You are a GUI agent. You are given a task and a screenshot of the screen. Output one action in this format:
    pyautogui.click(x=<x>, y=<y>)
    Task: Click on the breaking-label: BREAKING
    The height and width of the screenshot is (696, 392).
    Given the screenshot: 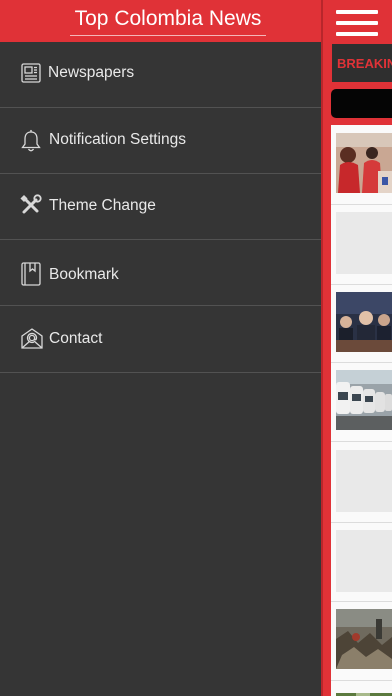 What is the action you would take?
    pyautogui.click(x=364, y=63)
    